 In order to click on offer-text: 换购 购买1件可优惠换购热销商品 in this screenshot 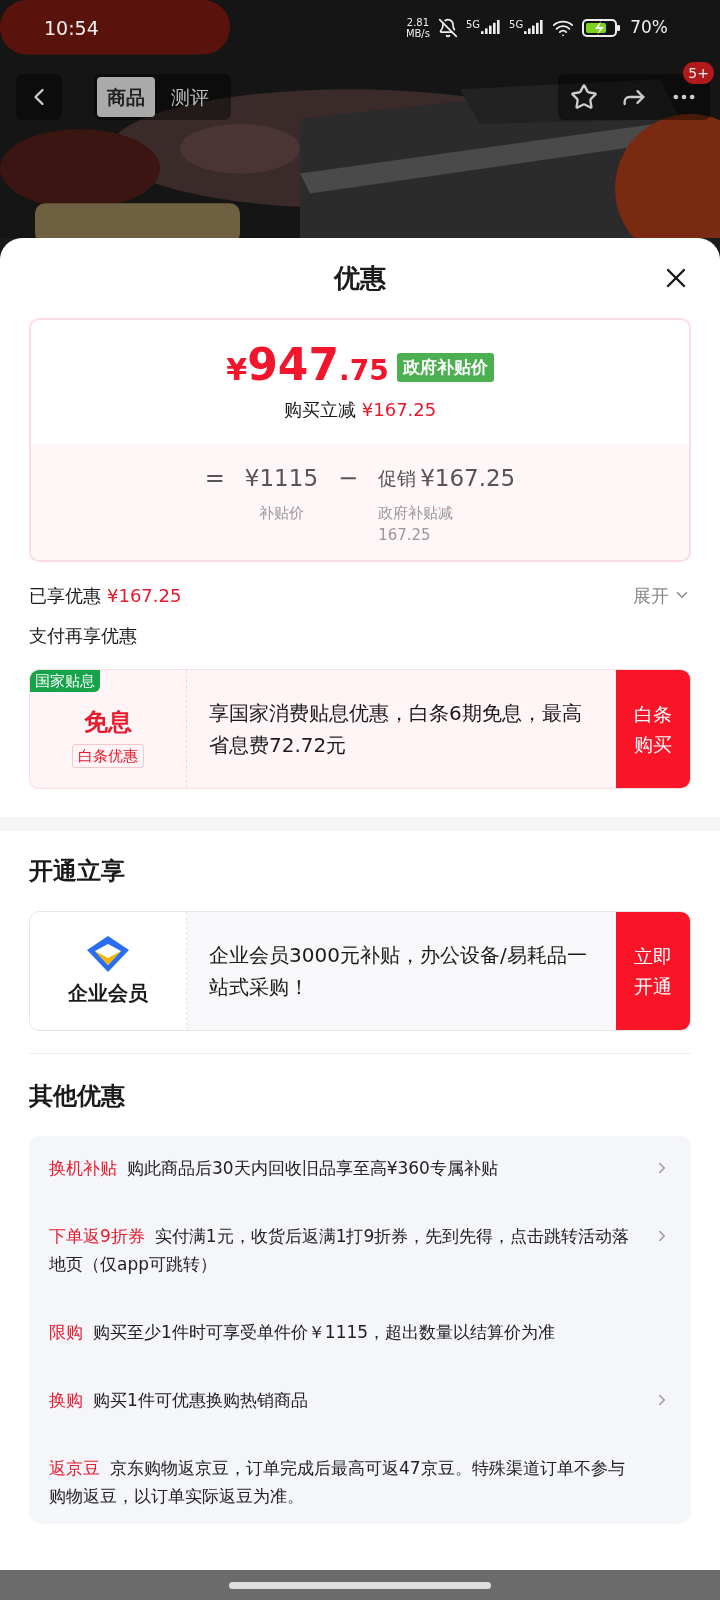, I will do `click(179, 1400)`.